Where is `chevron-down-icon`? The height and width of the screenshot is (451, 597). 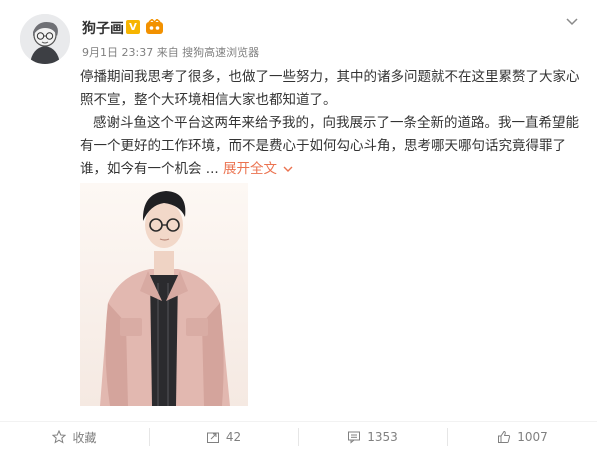
chevron-down-icon is located at coordinates (288, 169).